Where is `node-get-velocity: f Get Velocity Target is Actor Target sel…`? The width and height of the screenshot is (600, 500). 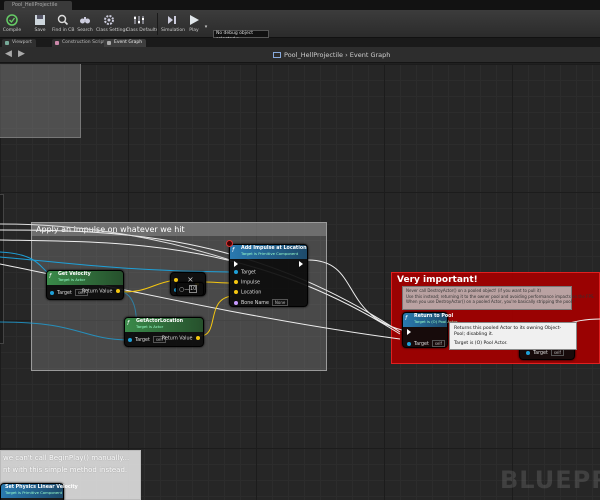 node-get-velocity: f Get Velocity Target is Actor Target sel… is located at coordinates (85, 285).